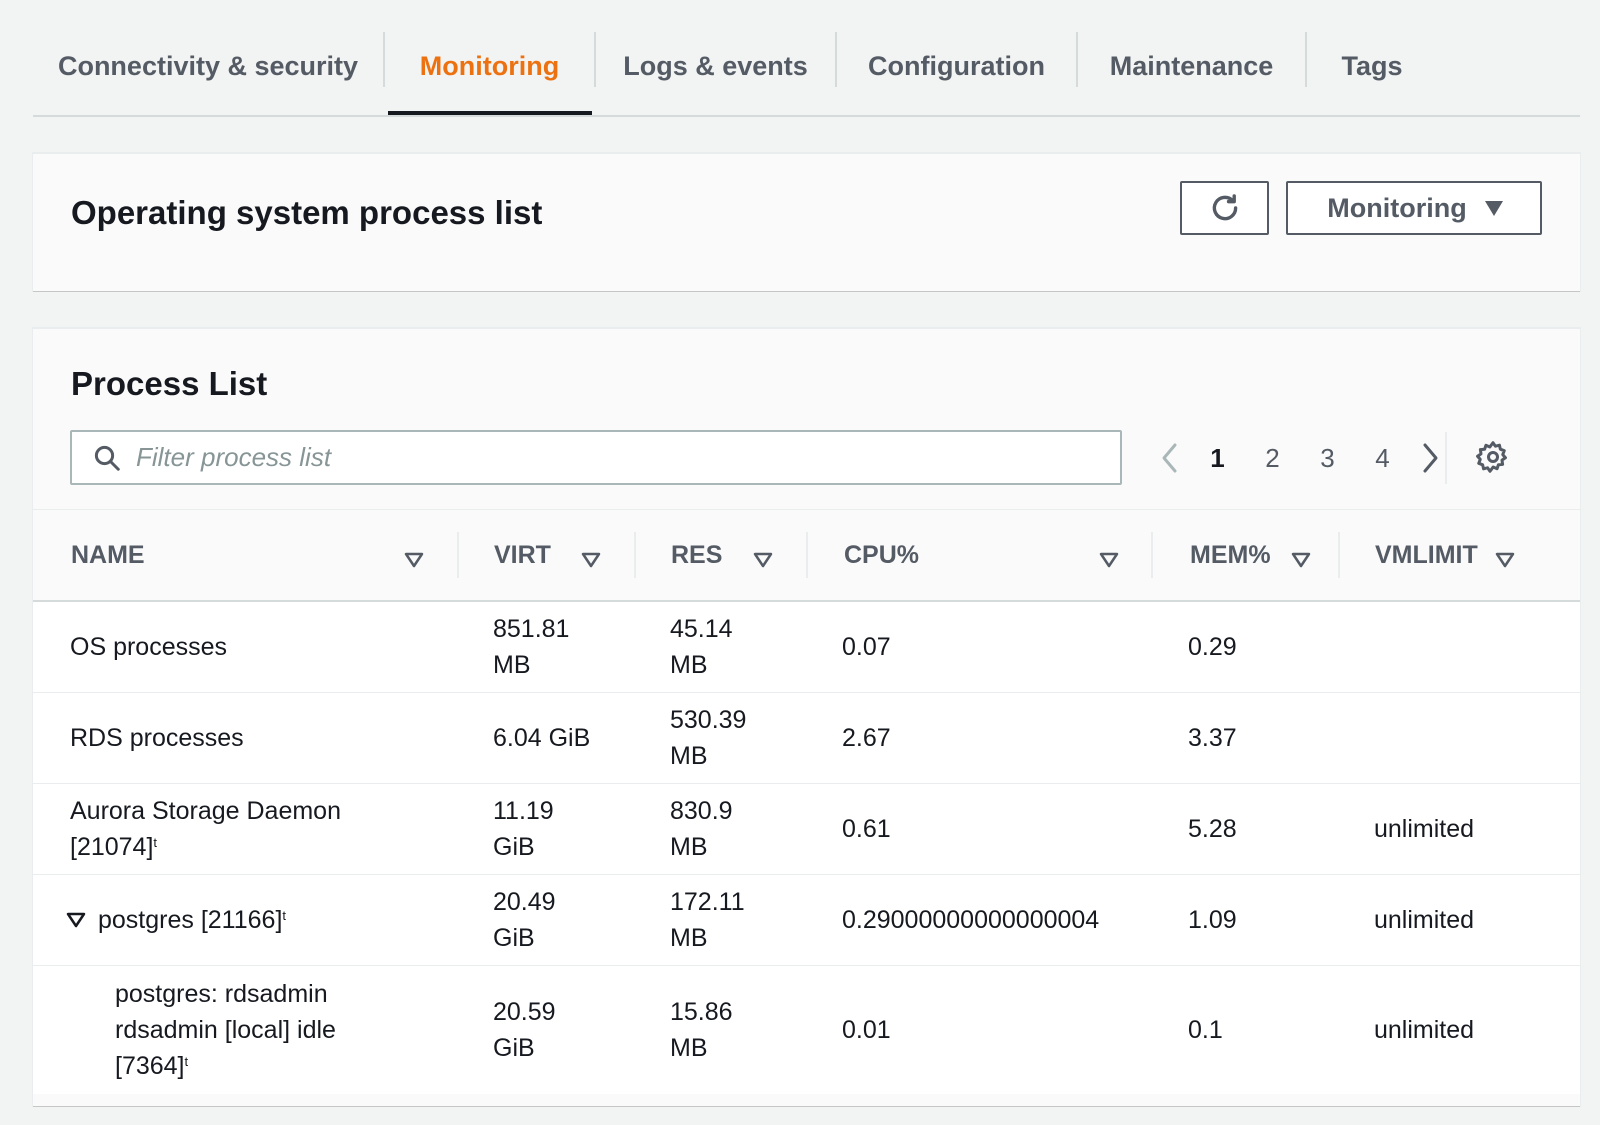 The image size is (1600, 1125). I want to click on tab-monitoring: Monitoring, so click(489, 67).